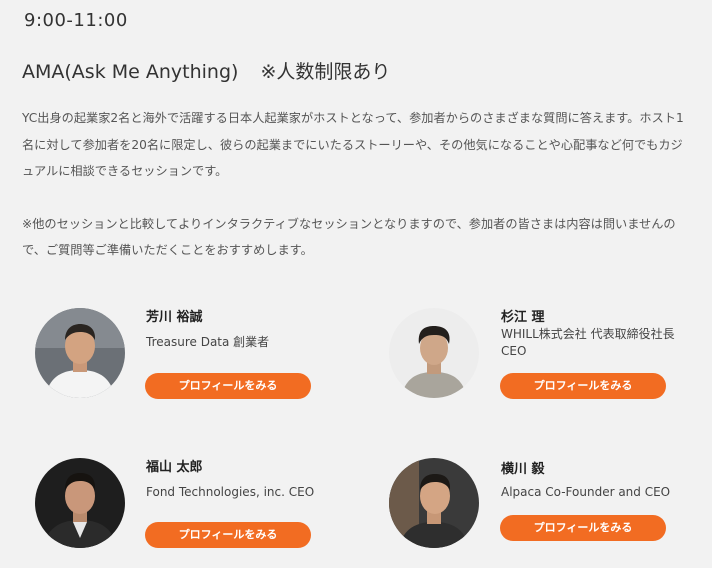 This screenshot has width=712, height=568. I want to click on host-name: 横川 毅, so click(523, 469).